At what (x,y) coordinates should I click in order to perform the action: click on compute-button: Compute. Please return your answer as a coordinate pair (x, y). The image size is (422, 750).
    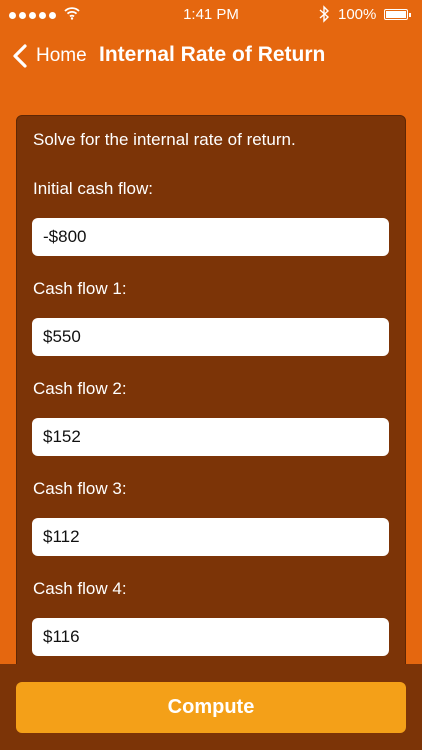
    Looking at the image, I should click on (211, 707).